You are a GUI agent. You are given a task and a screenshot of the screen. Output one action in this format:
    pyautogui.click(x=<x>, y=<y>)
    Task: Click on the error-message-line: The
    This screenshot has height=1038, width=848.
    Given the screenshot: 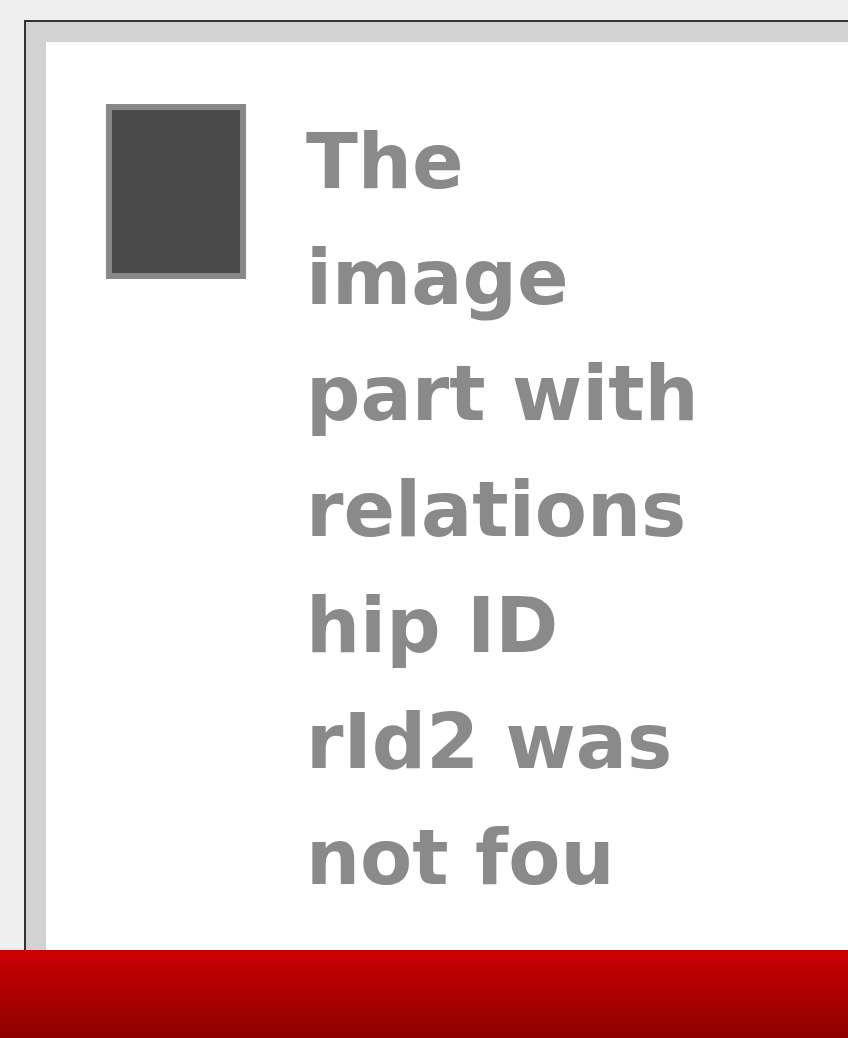 What is the action you would take?
    pyautogui.click(x=385, y=162)
    